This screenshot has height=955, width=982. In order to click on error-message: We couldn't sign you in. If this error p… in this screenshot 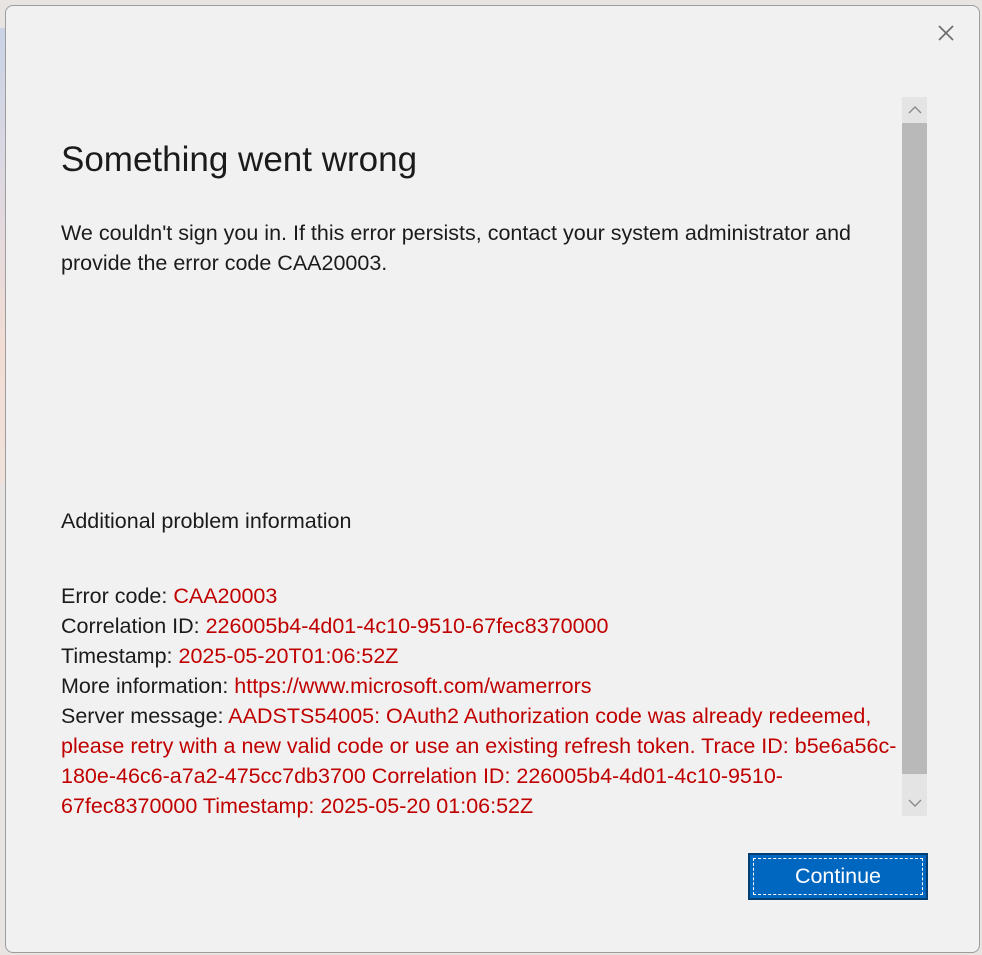, I will do `click(456, 248)`.